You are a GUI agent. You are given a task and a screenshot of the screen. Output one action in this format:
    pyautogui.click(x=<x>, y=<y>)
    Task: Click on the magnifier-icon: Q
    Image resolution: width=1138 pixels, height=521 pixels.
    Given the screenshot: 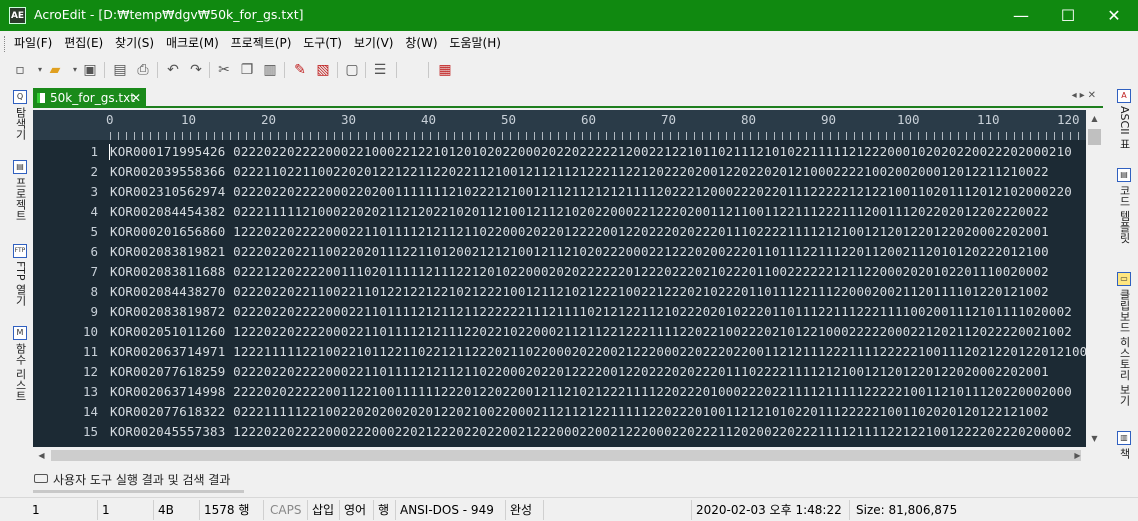 What is the action you would take?
    pyautogui.click(x=20, y=97)
    